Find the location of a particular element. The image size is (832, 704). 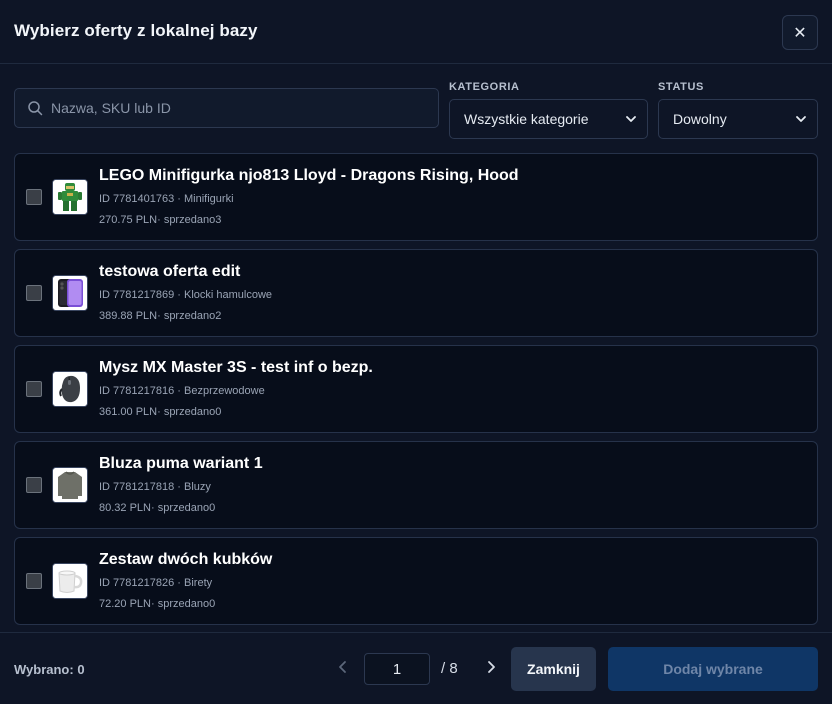

search-field is located at coordinates (226, 108).